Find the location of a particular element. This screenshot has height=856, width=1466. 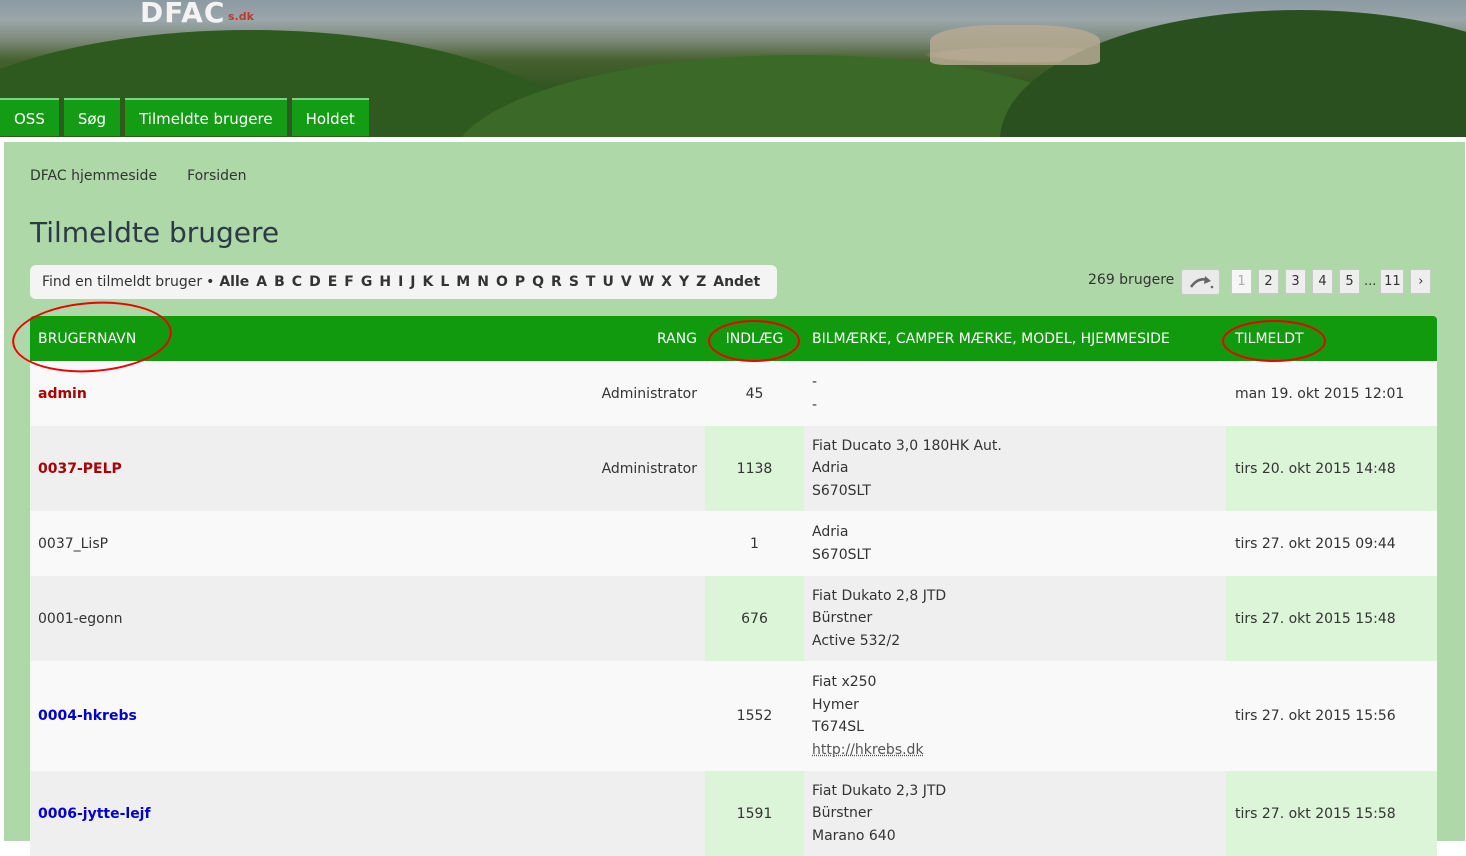

cell-username: admin is located at coordinates (275, 393).